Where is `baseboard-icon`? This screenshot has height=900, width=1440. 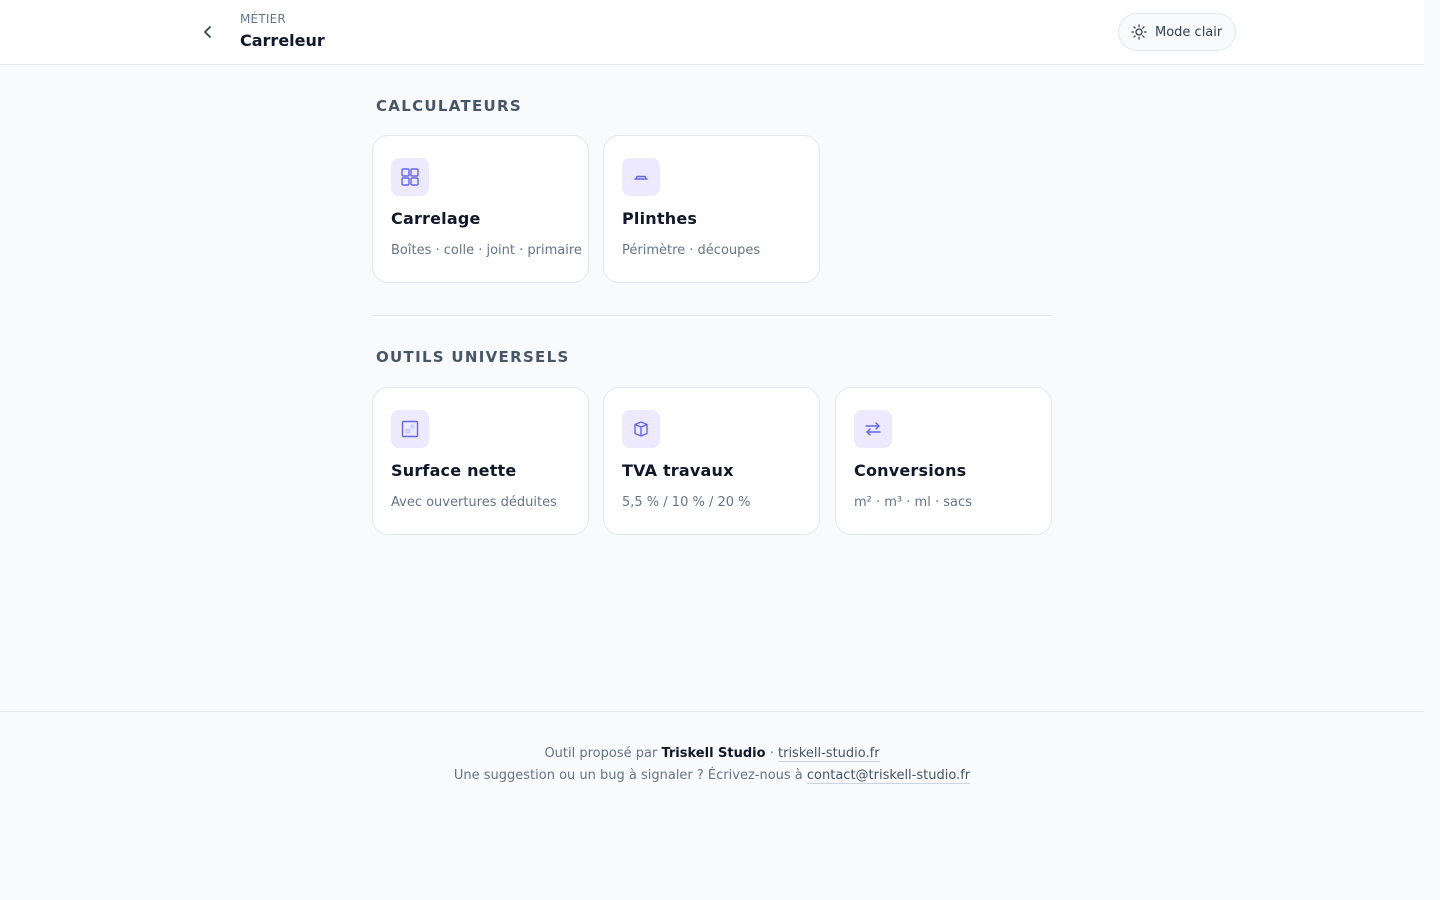 baseboard-icon is located at coordinates (641, 177).